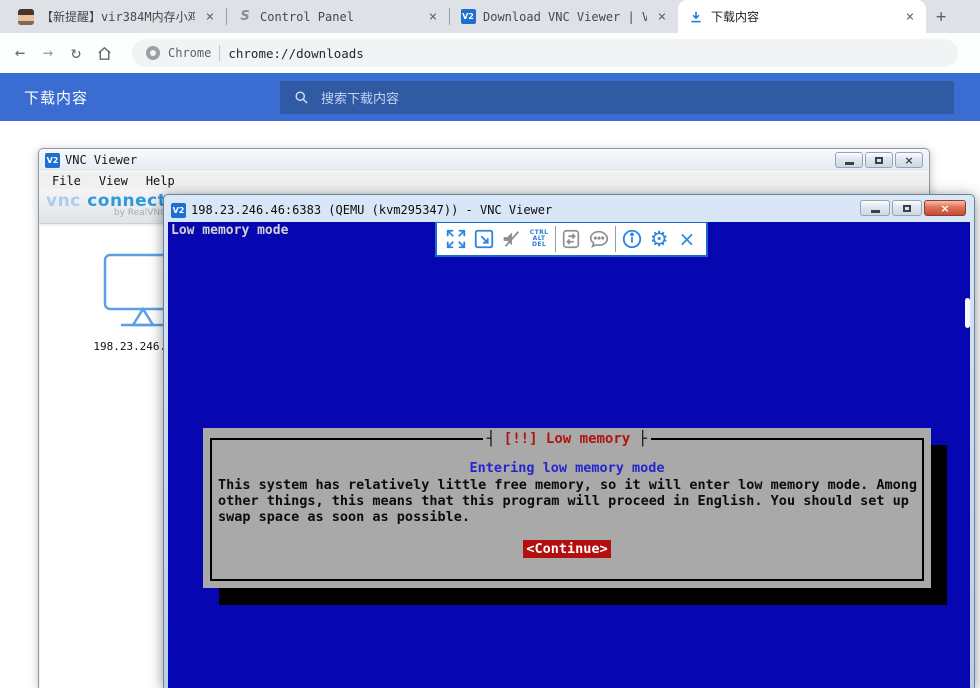 Image resolution: width=980 pixels, height=688 pixels. Describe the element at coordinates (48, 53) in the screenshot. I see `forward-icon: →` at that location.